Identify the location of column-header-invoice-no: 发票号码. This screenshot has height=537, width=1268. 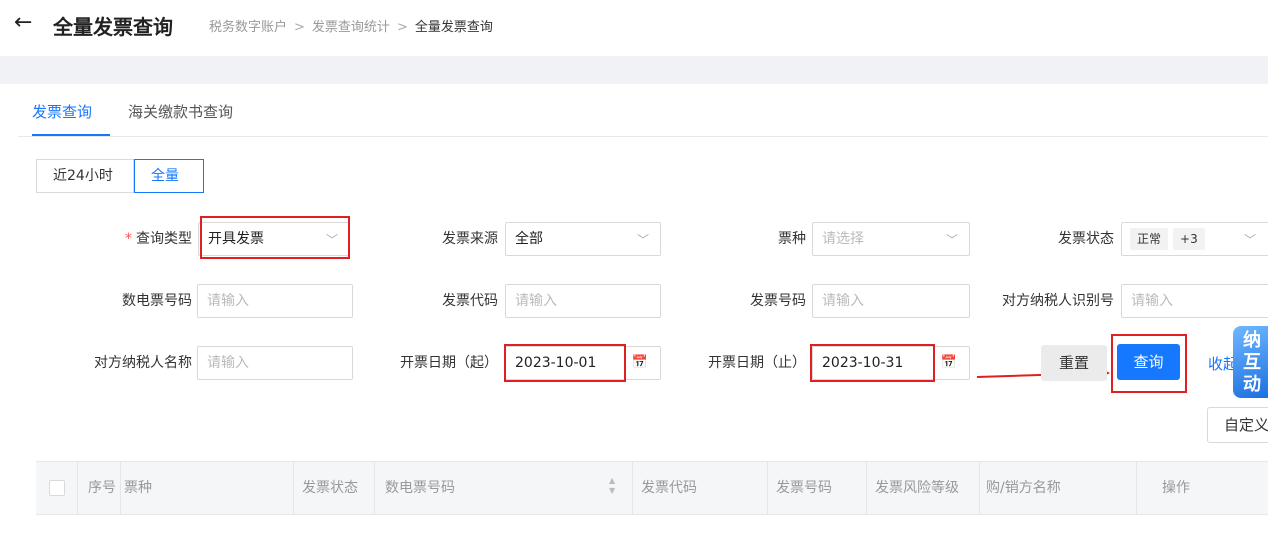
(804, 488).